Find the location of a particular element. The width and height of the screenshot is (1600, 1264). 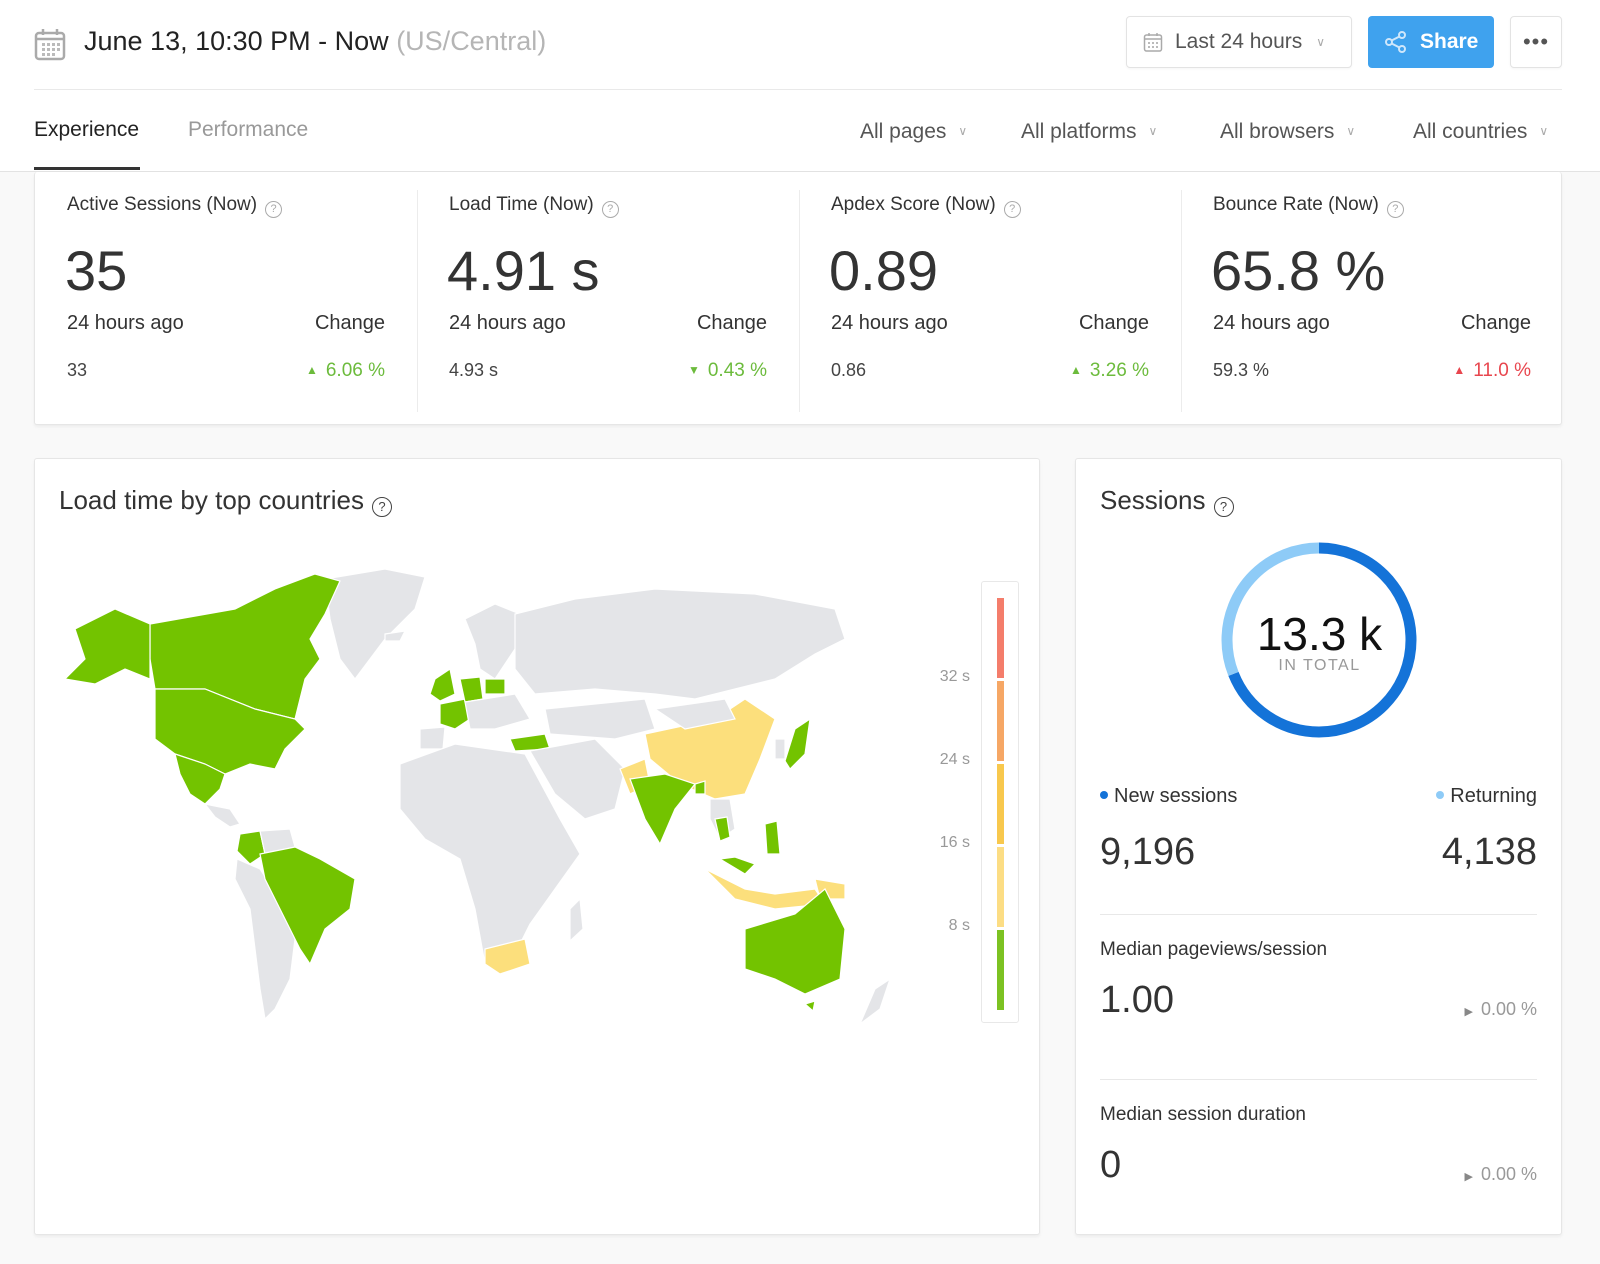

legend-new-sessions: New sessions is located at coordinates (1168, 796).